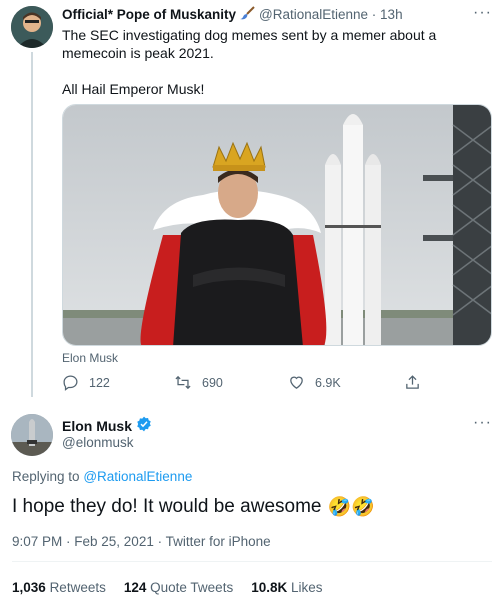 The height and width of the screenshot is (607, 504). I want to click on parent-handle-time: @RationalEtienne · 13h, so click(331, 14).